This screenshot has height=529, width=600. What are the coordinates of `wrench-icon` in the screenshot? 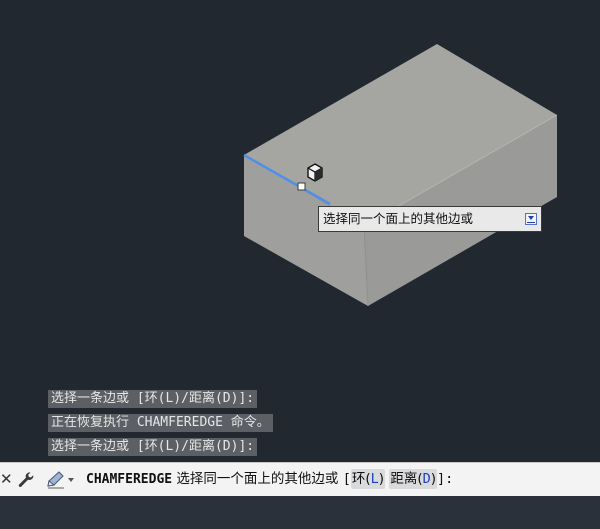 It's located at (26, 480).